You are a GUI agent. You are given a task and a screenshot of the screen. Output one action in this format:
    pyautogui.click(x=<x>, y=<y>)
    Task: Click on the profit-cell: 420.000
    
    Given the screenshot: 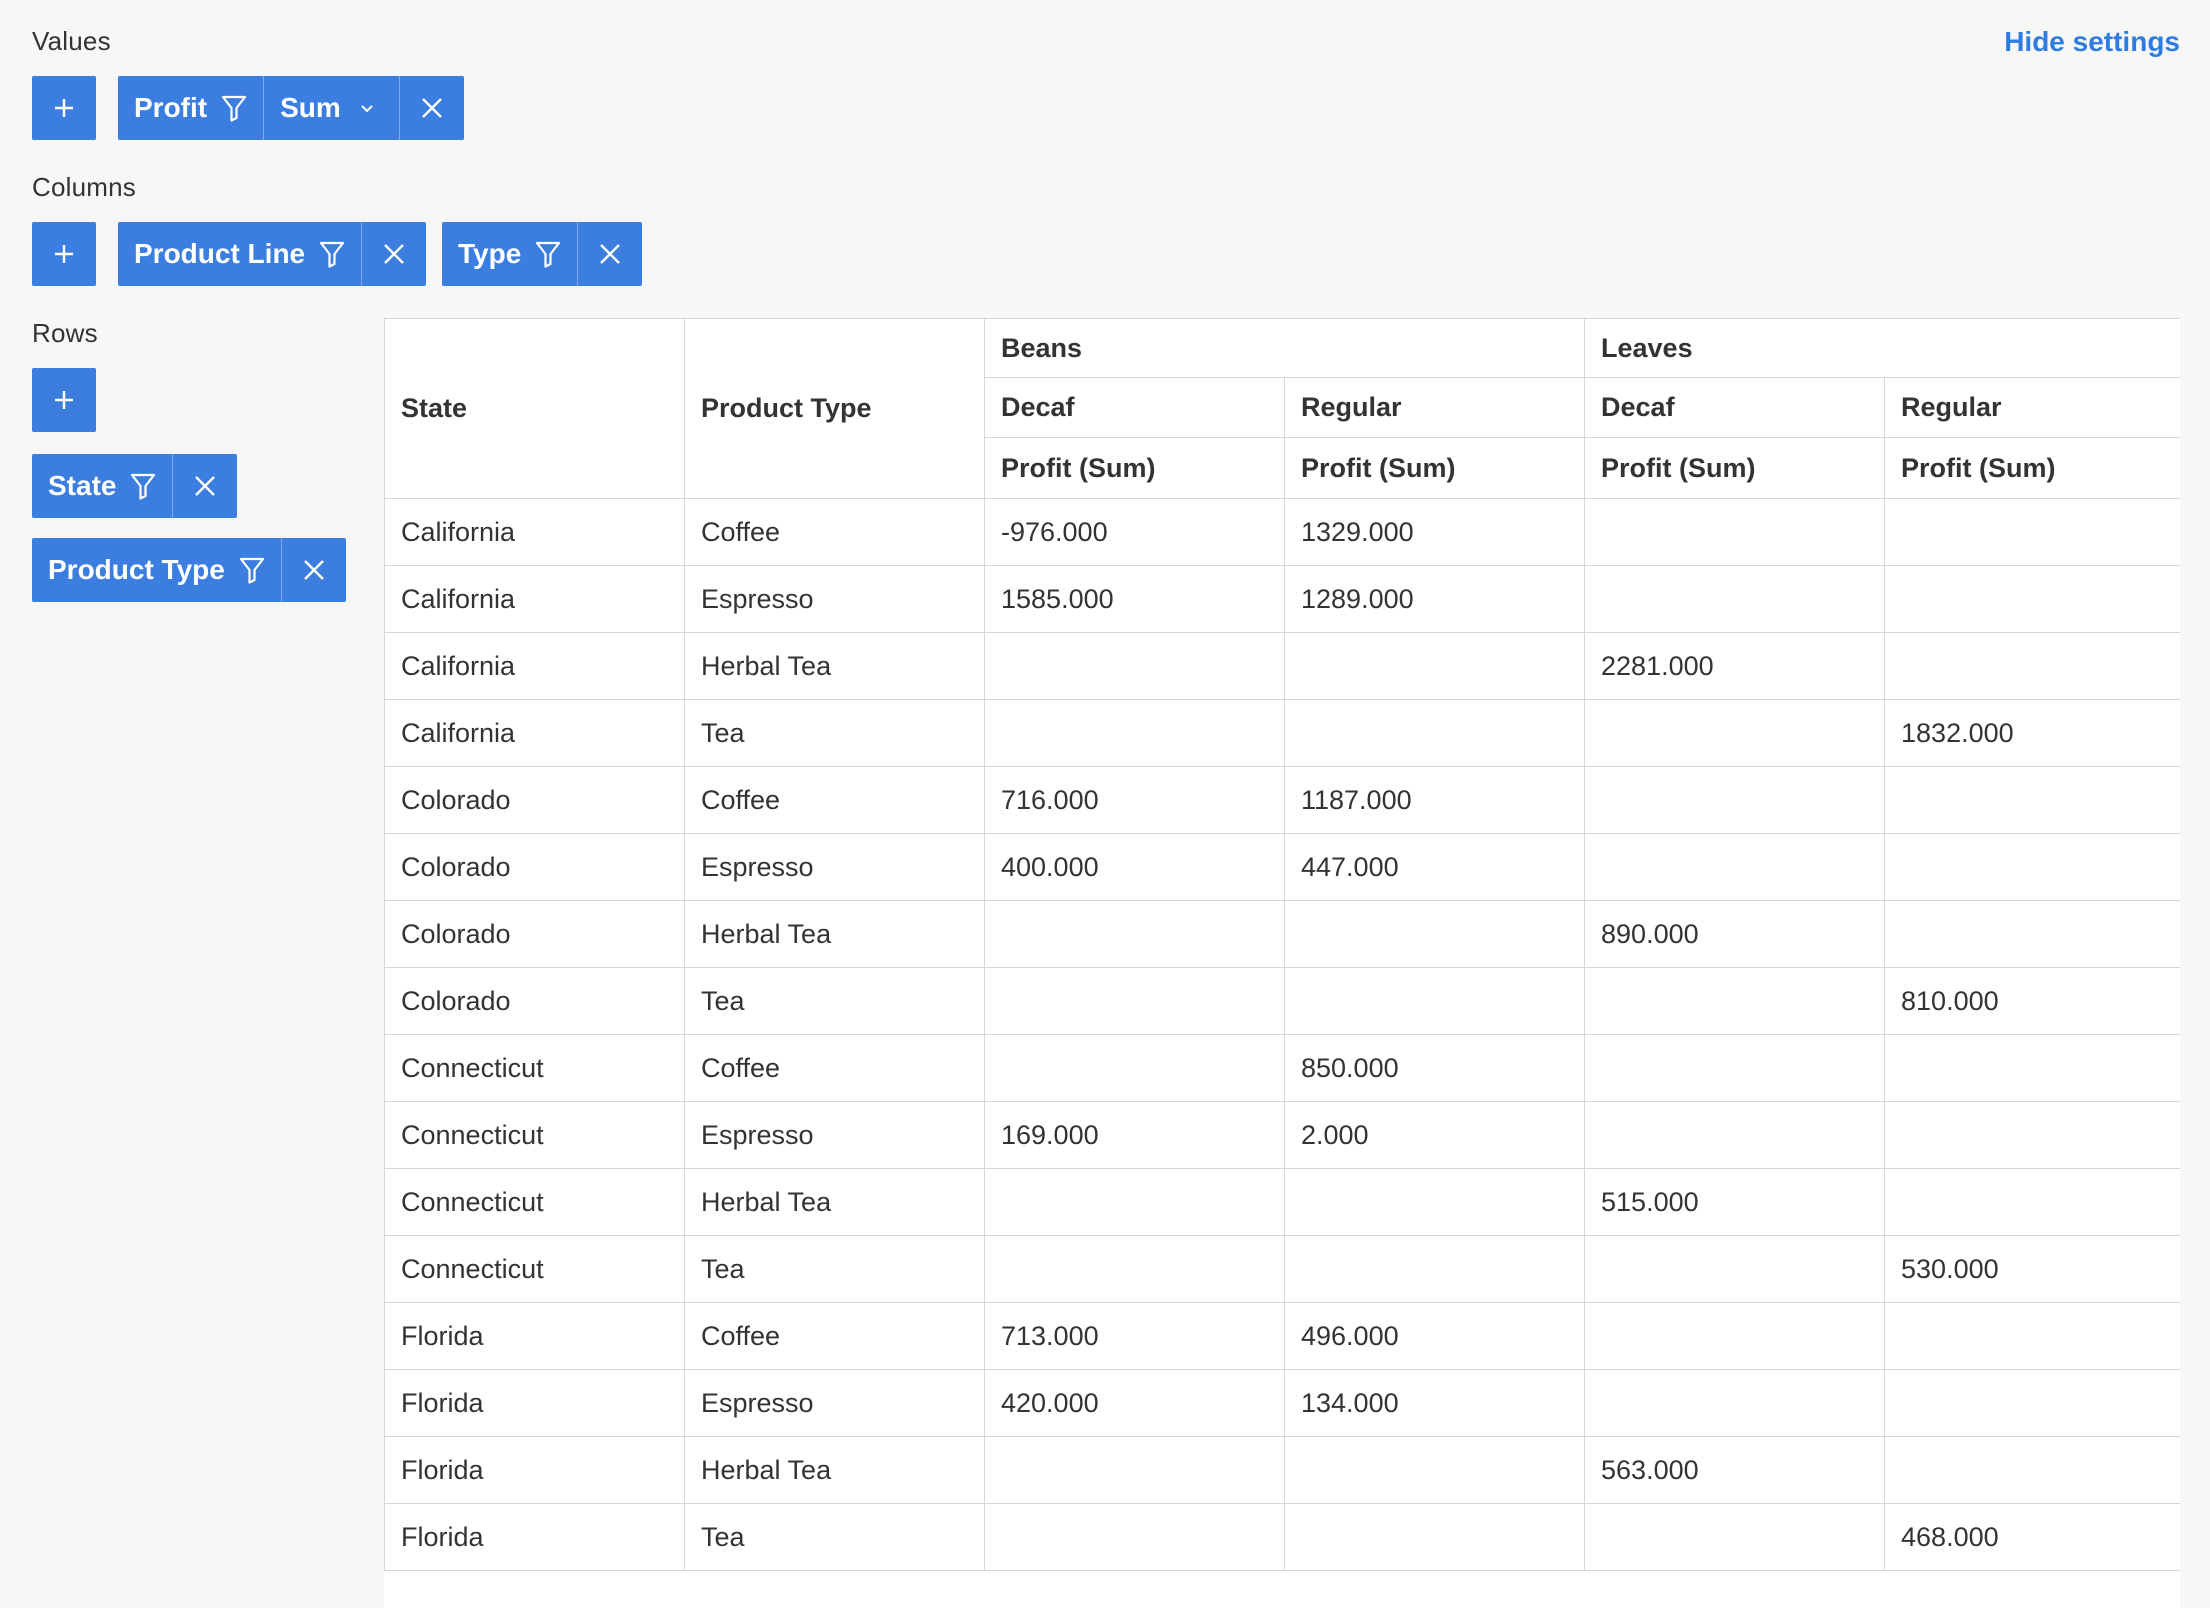 What is the action you would take?
    pyautogui.click(x=1134, y=1403)
    